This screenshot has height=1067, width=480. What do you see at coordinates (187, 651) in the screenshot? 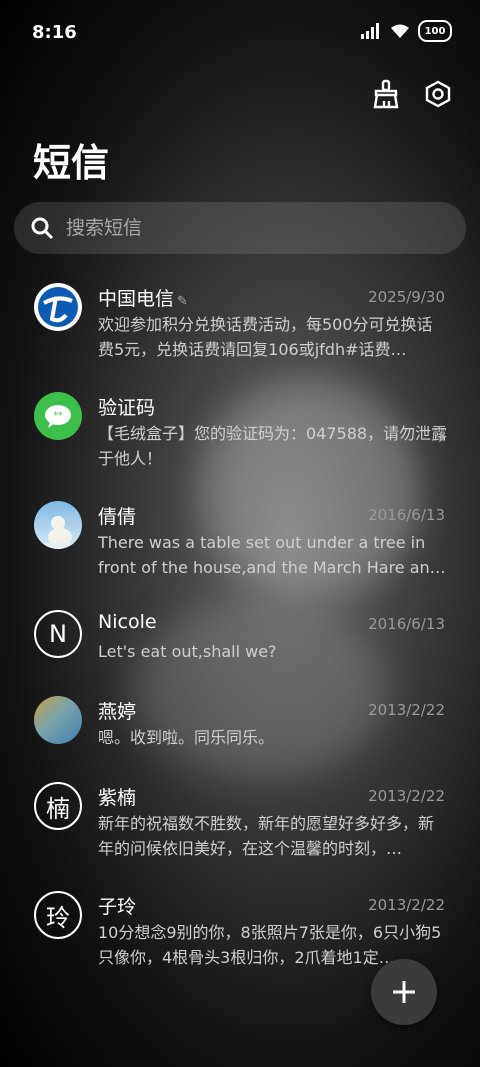
I see `message-preview: Let's eat out,shall we?` at bounding box center [187, 651].